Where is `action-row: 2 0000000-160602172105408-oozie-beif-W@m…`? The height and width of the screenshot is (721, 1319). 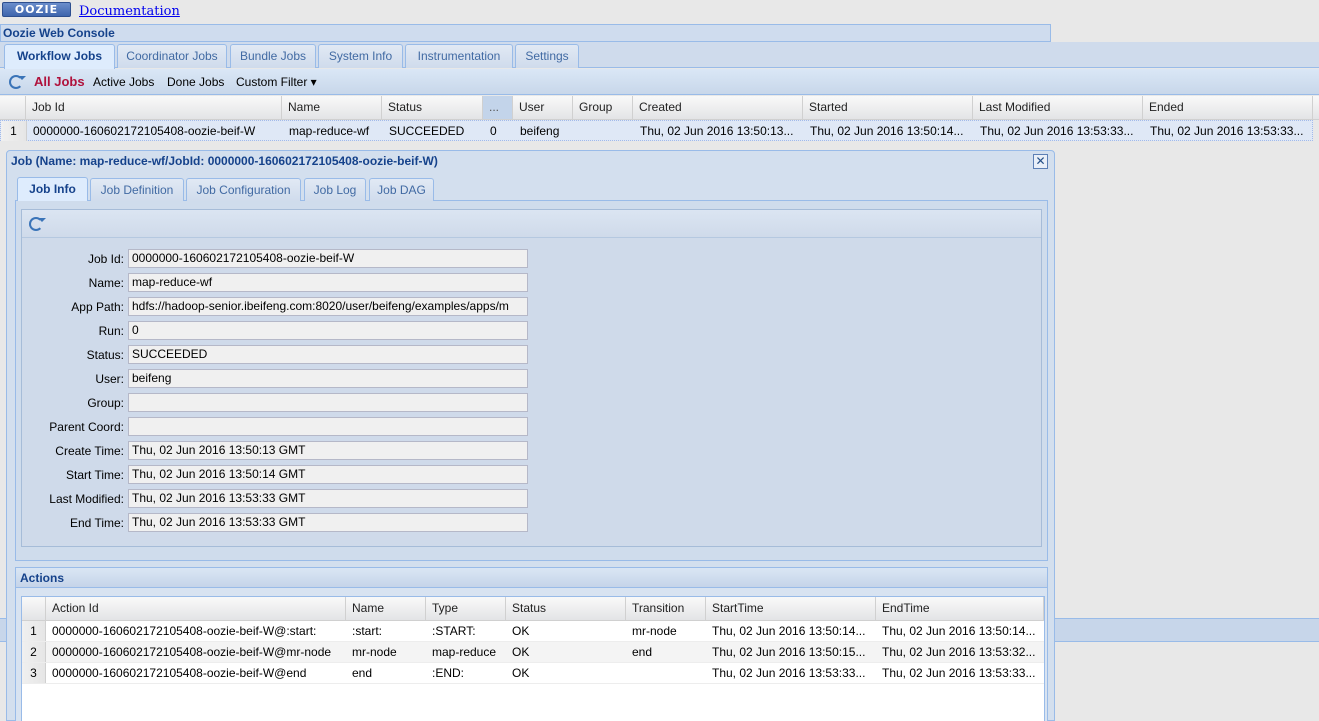 action-row: 2 0000000-160602172105408-oozie-beif-W@m… is located at coordinates (533, 652).